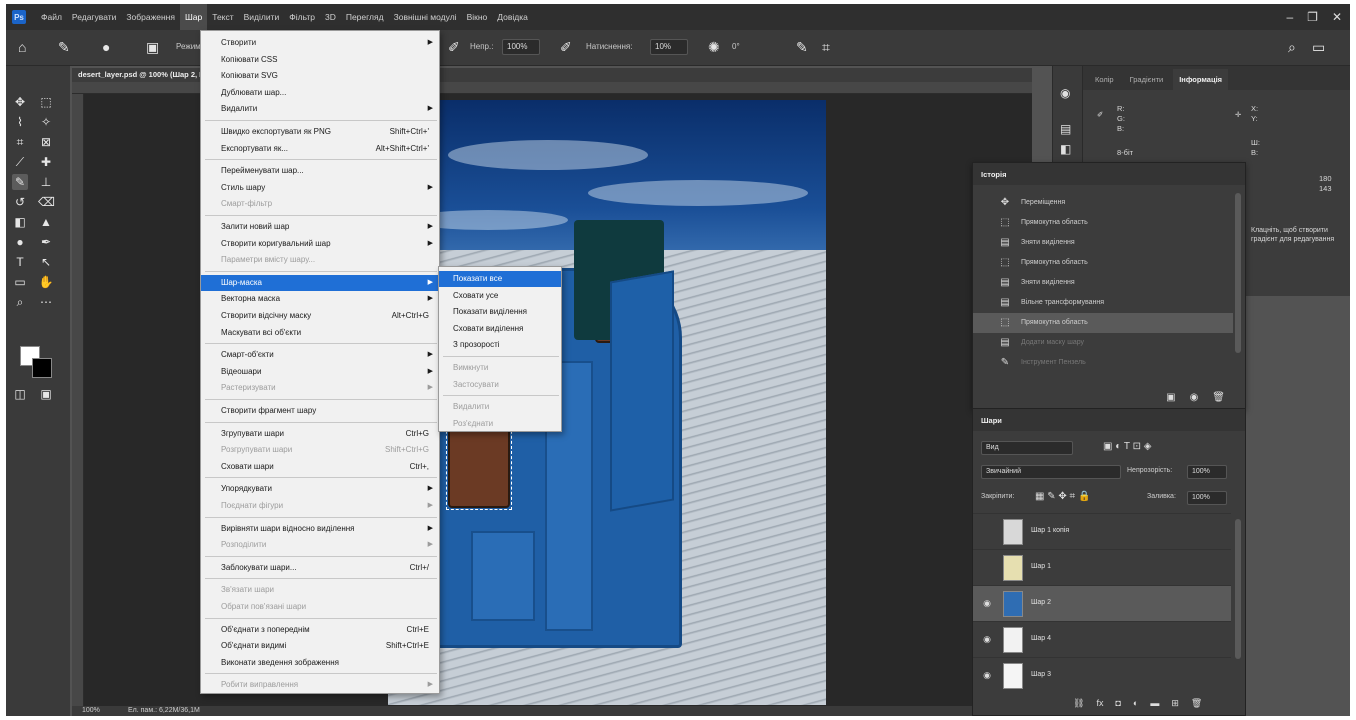 The height and width of the screenshot is (720, 1356). Describe the element at coordinates (1194, 397) in the screenshot. I see `camera-icon: ◉` at that location.